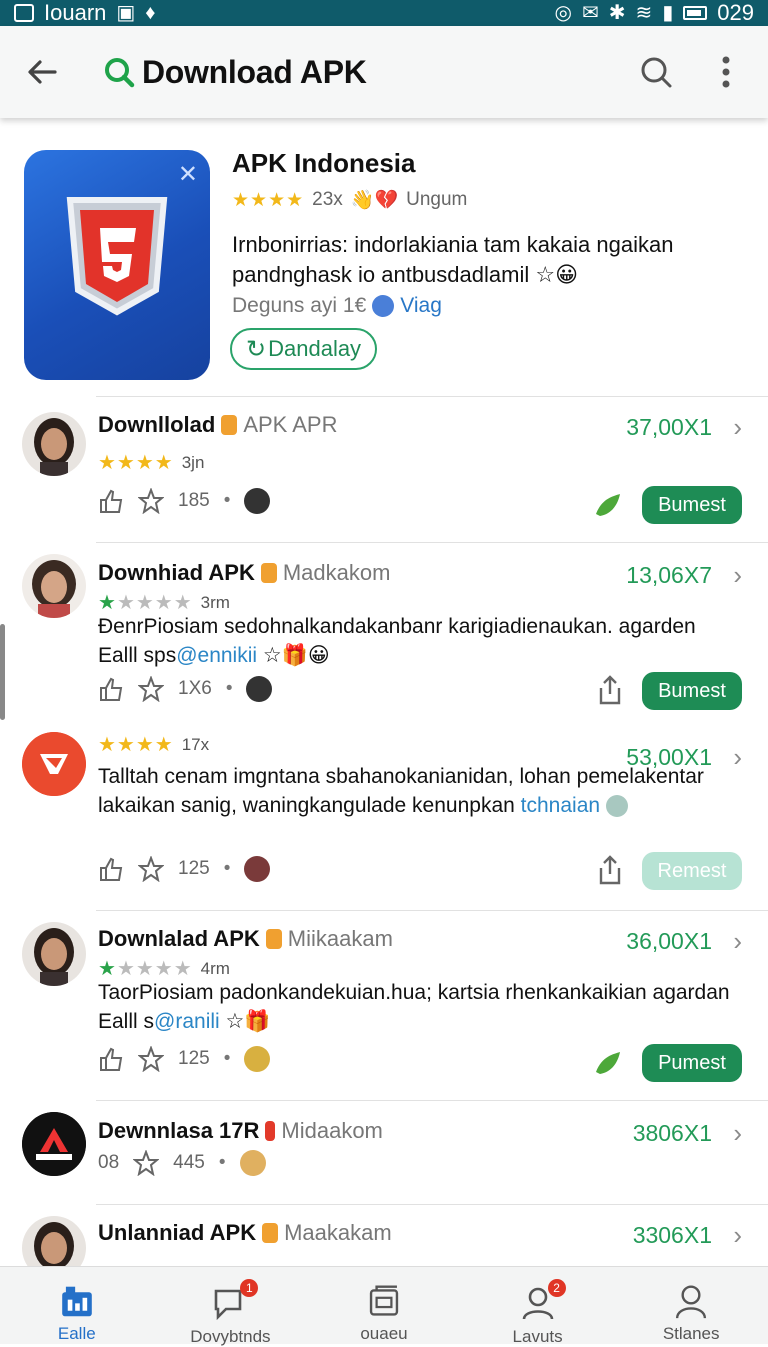  Describe the element at coordinates (194, 500) in the screenshot. I see `like-count: 185` at that location.